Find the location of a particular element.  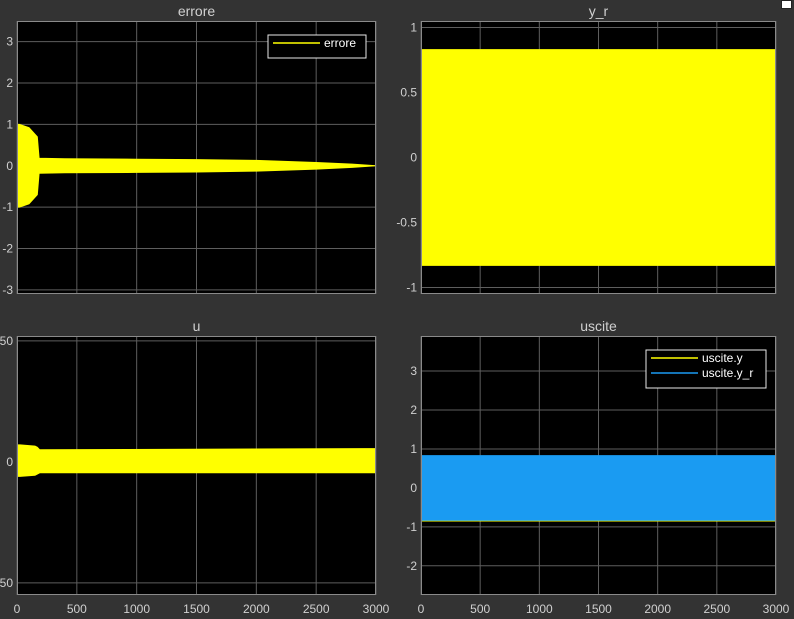

series-signal-band is located at coordinates (196, 460).